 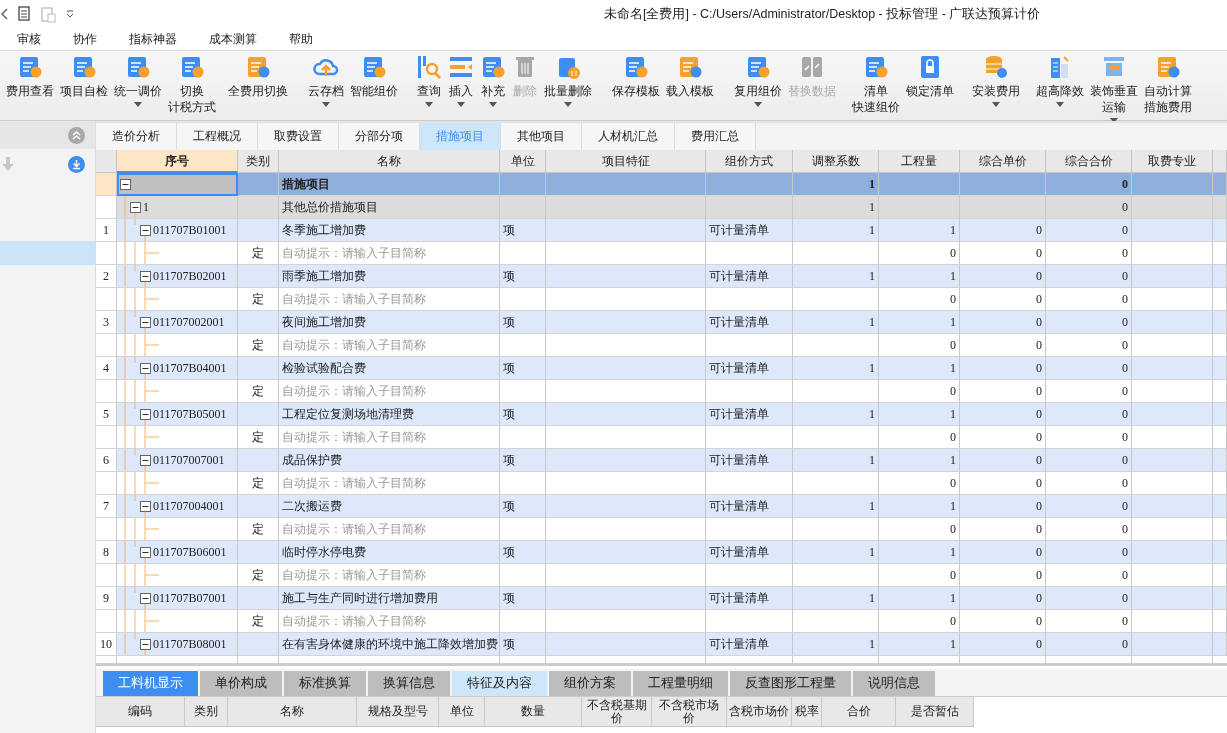 What do you see at coordinates (533, 712) in the screenshot?
I see `column-header: 数量` at bounding box center [533, 712].